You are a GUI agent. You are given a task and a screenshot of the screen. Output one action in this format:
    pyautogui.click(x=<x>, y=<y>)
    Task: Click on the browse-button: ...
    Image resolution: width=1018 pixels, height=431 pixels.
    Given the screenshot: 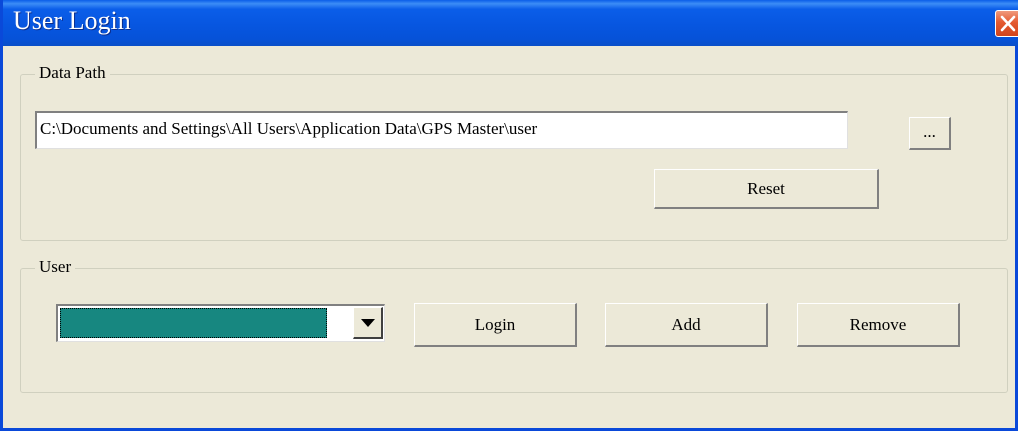 What is the action you would take?
    pyautogui.click(x=930, y=133)
    